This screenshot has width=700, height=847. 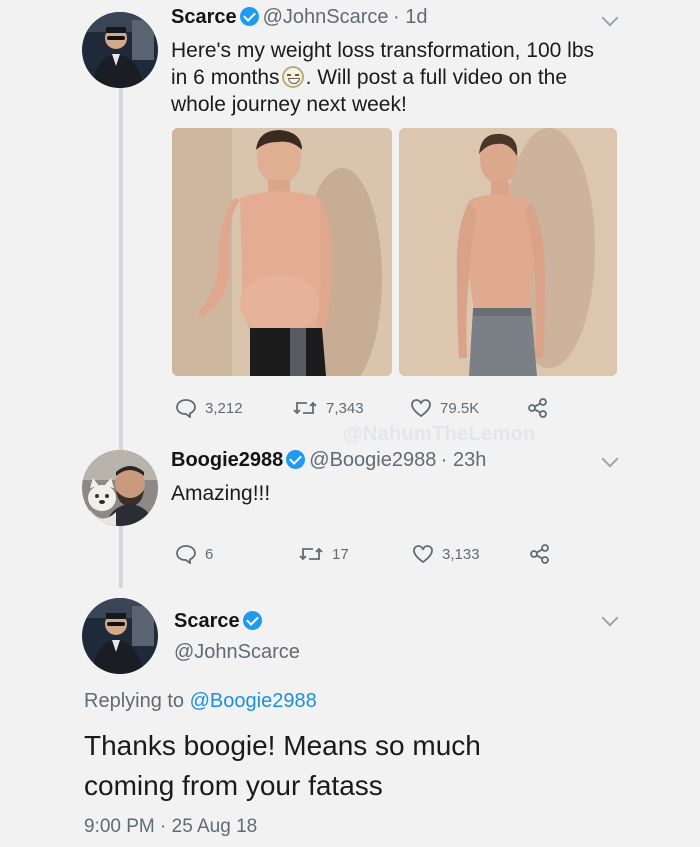 What do you see at coordinates (227, 460) in the screenshot?
I see `author-name: Boogie2988` at bounding box center [227, 460].